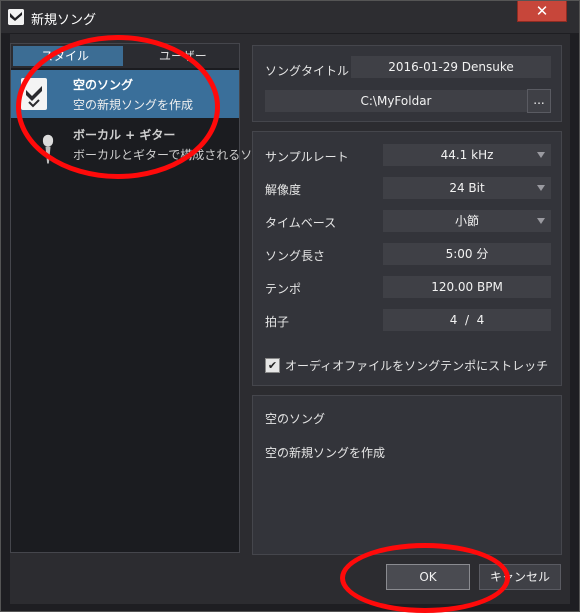 This screenshot has width=580, height=613. What do you see at coordinates (467, 320) in the screenshot?
I see `time-signature-input: 4 / 4` at bounding box center [467, 320].